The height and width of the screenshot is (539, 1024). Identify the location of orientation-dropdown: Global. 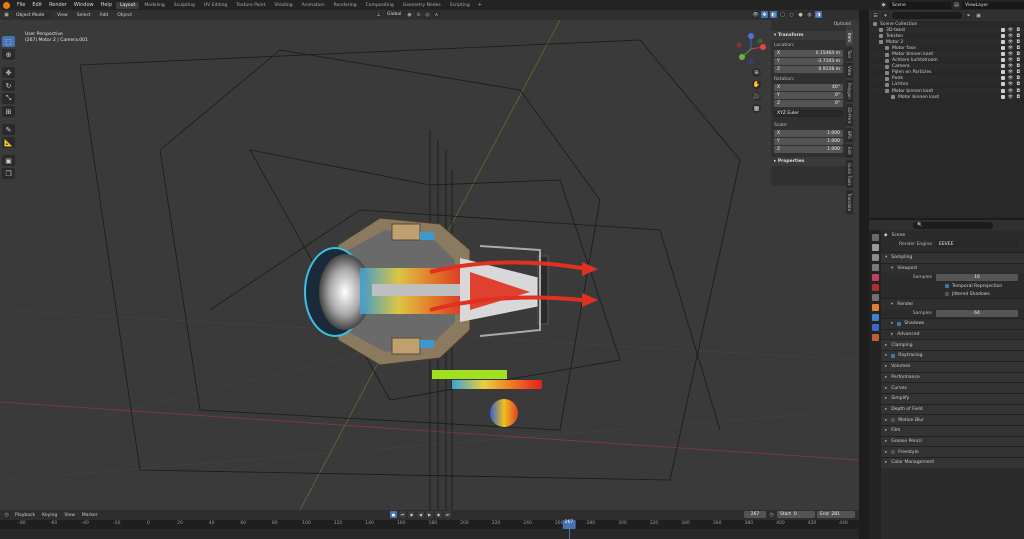
(394, 14).